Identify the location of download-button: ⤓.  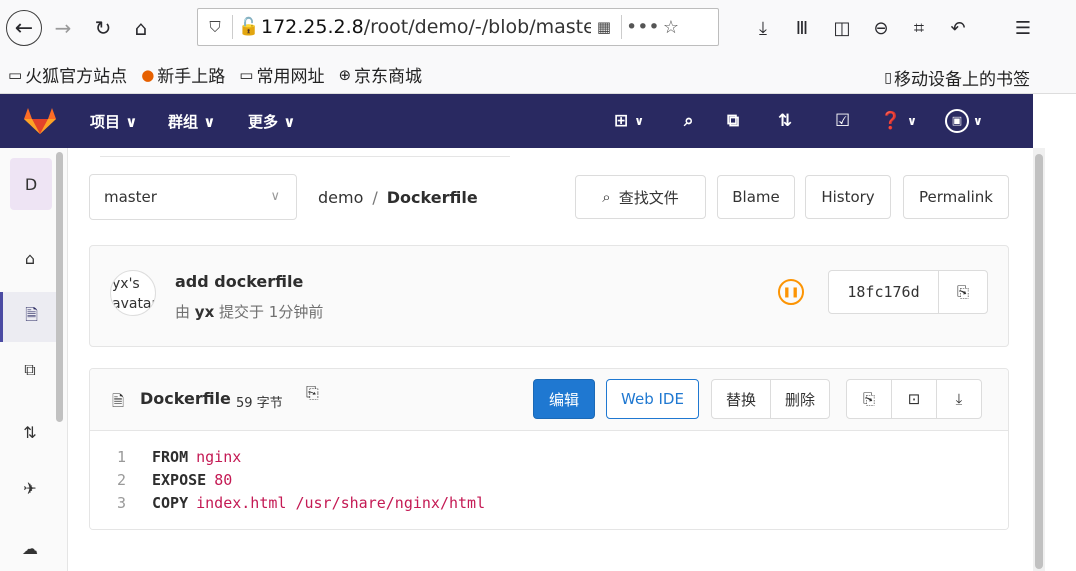
(959, 399).